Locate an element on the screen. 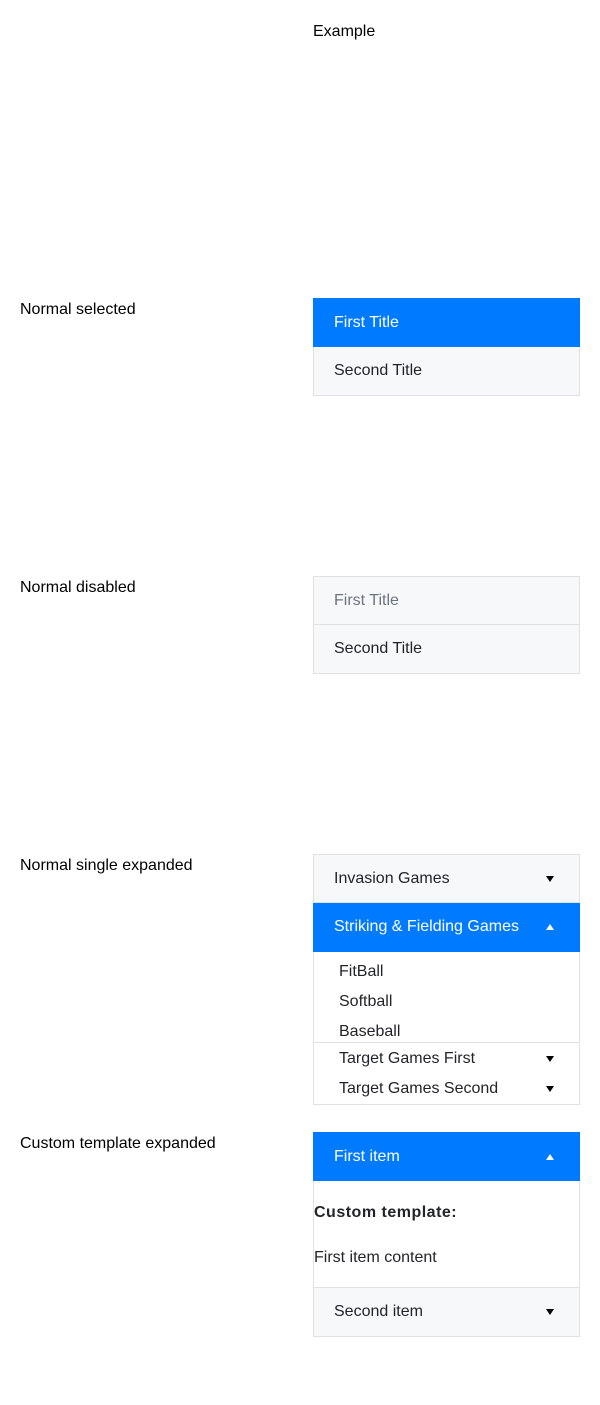  accordion-item-title: Second item is located at coordinates (378, 1311).